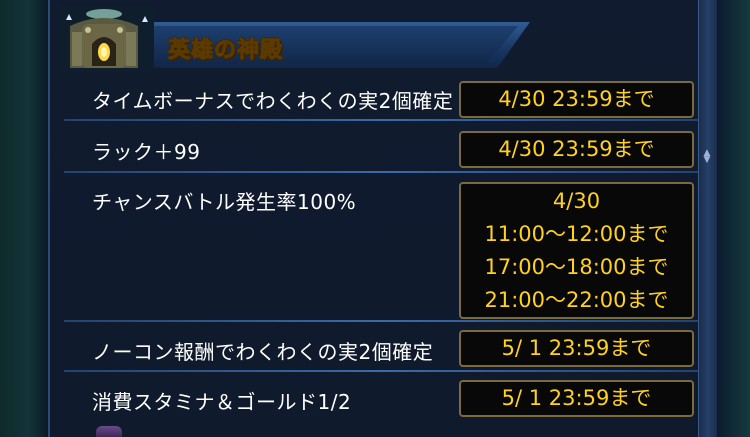 Image resolution: width=750 pixels, height=437 pixels. I want to click on row-label: ラック＋99, so click(146, 152).